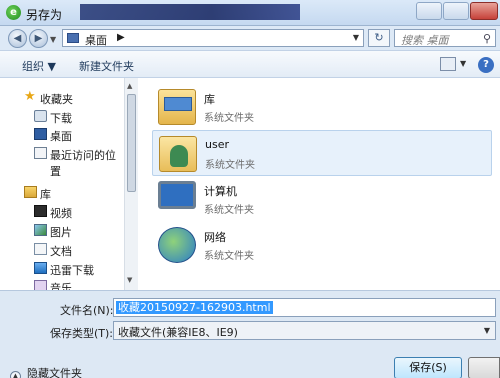 Image resolution: width=500 pixels, height=378 pixels. Describe the element at coordinates (40, 249) in the screenshot. I see `documents-icon` at that location.